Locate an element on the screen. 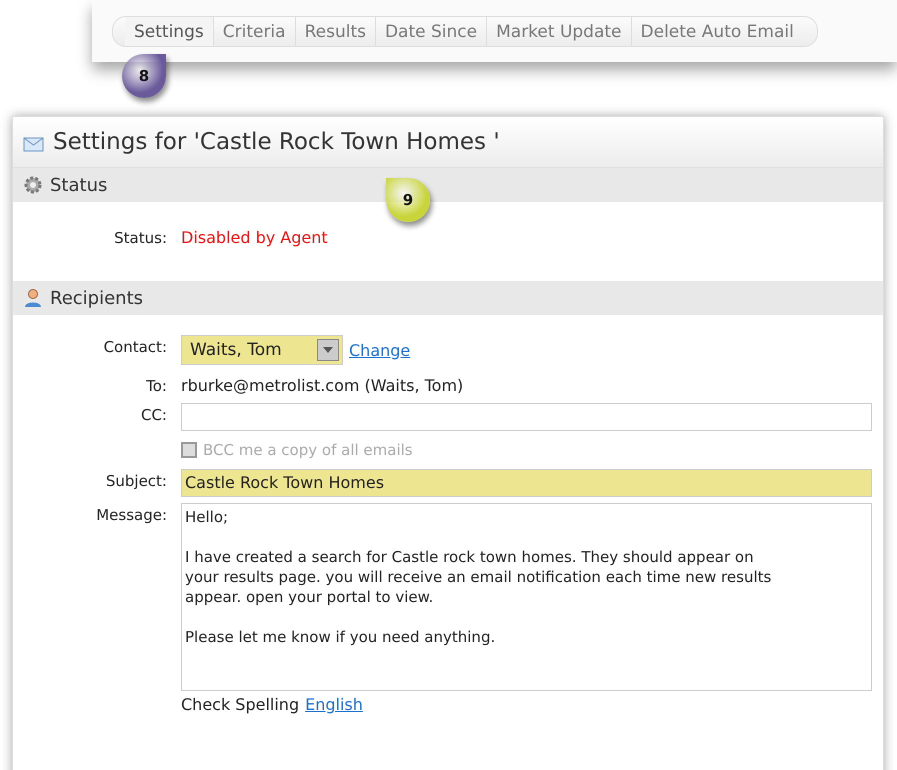 The image size is (897, 770). field-label: Status: is located at coordinates (140, 237).